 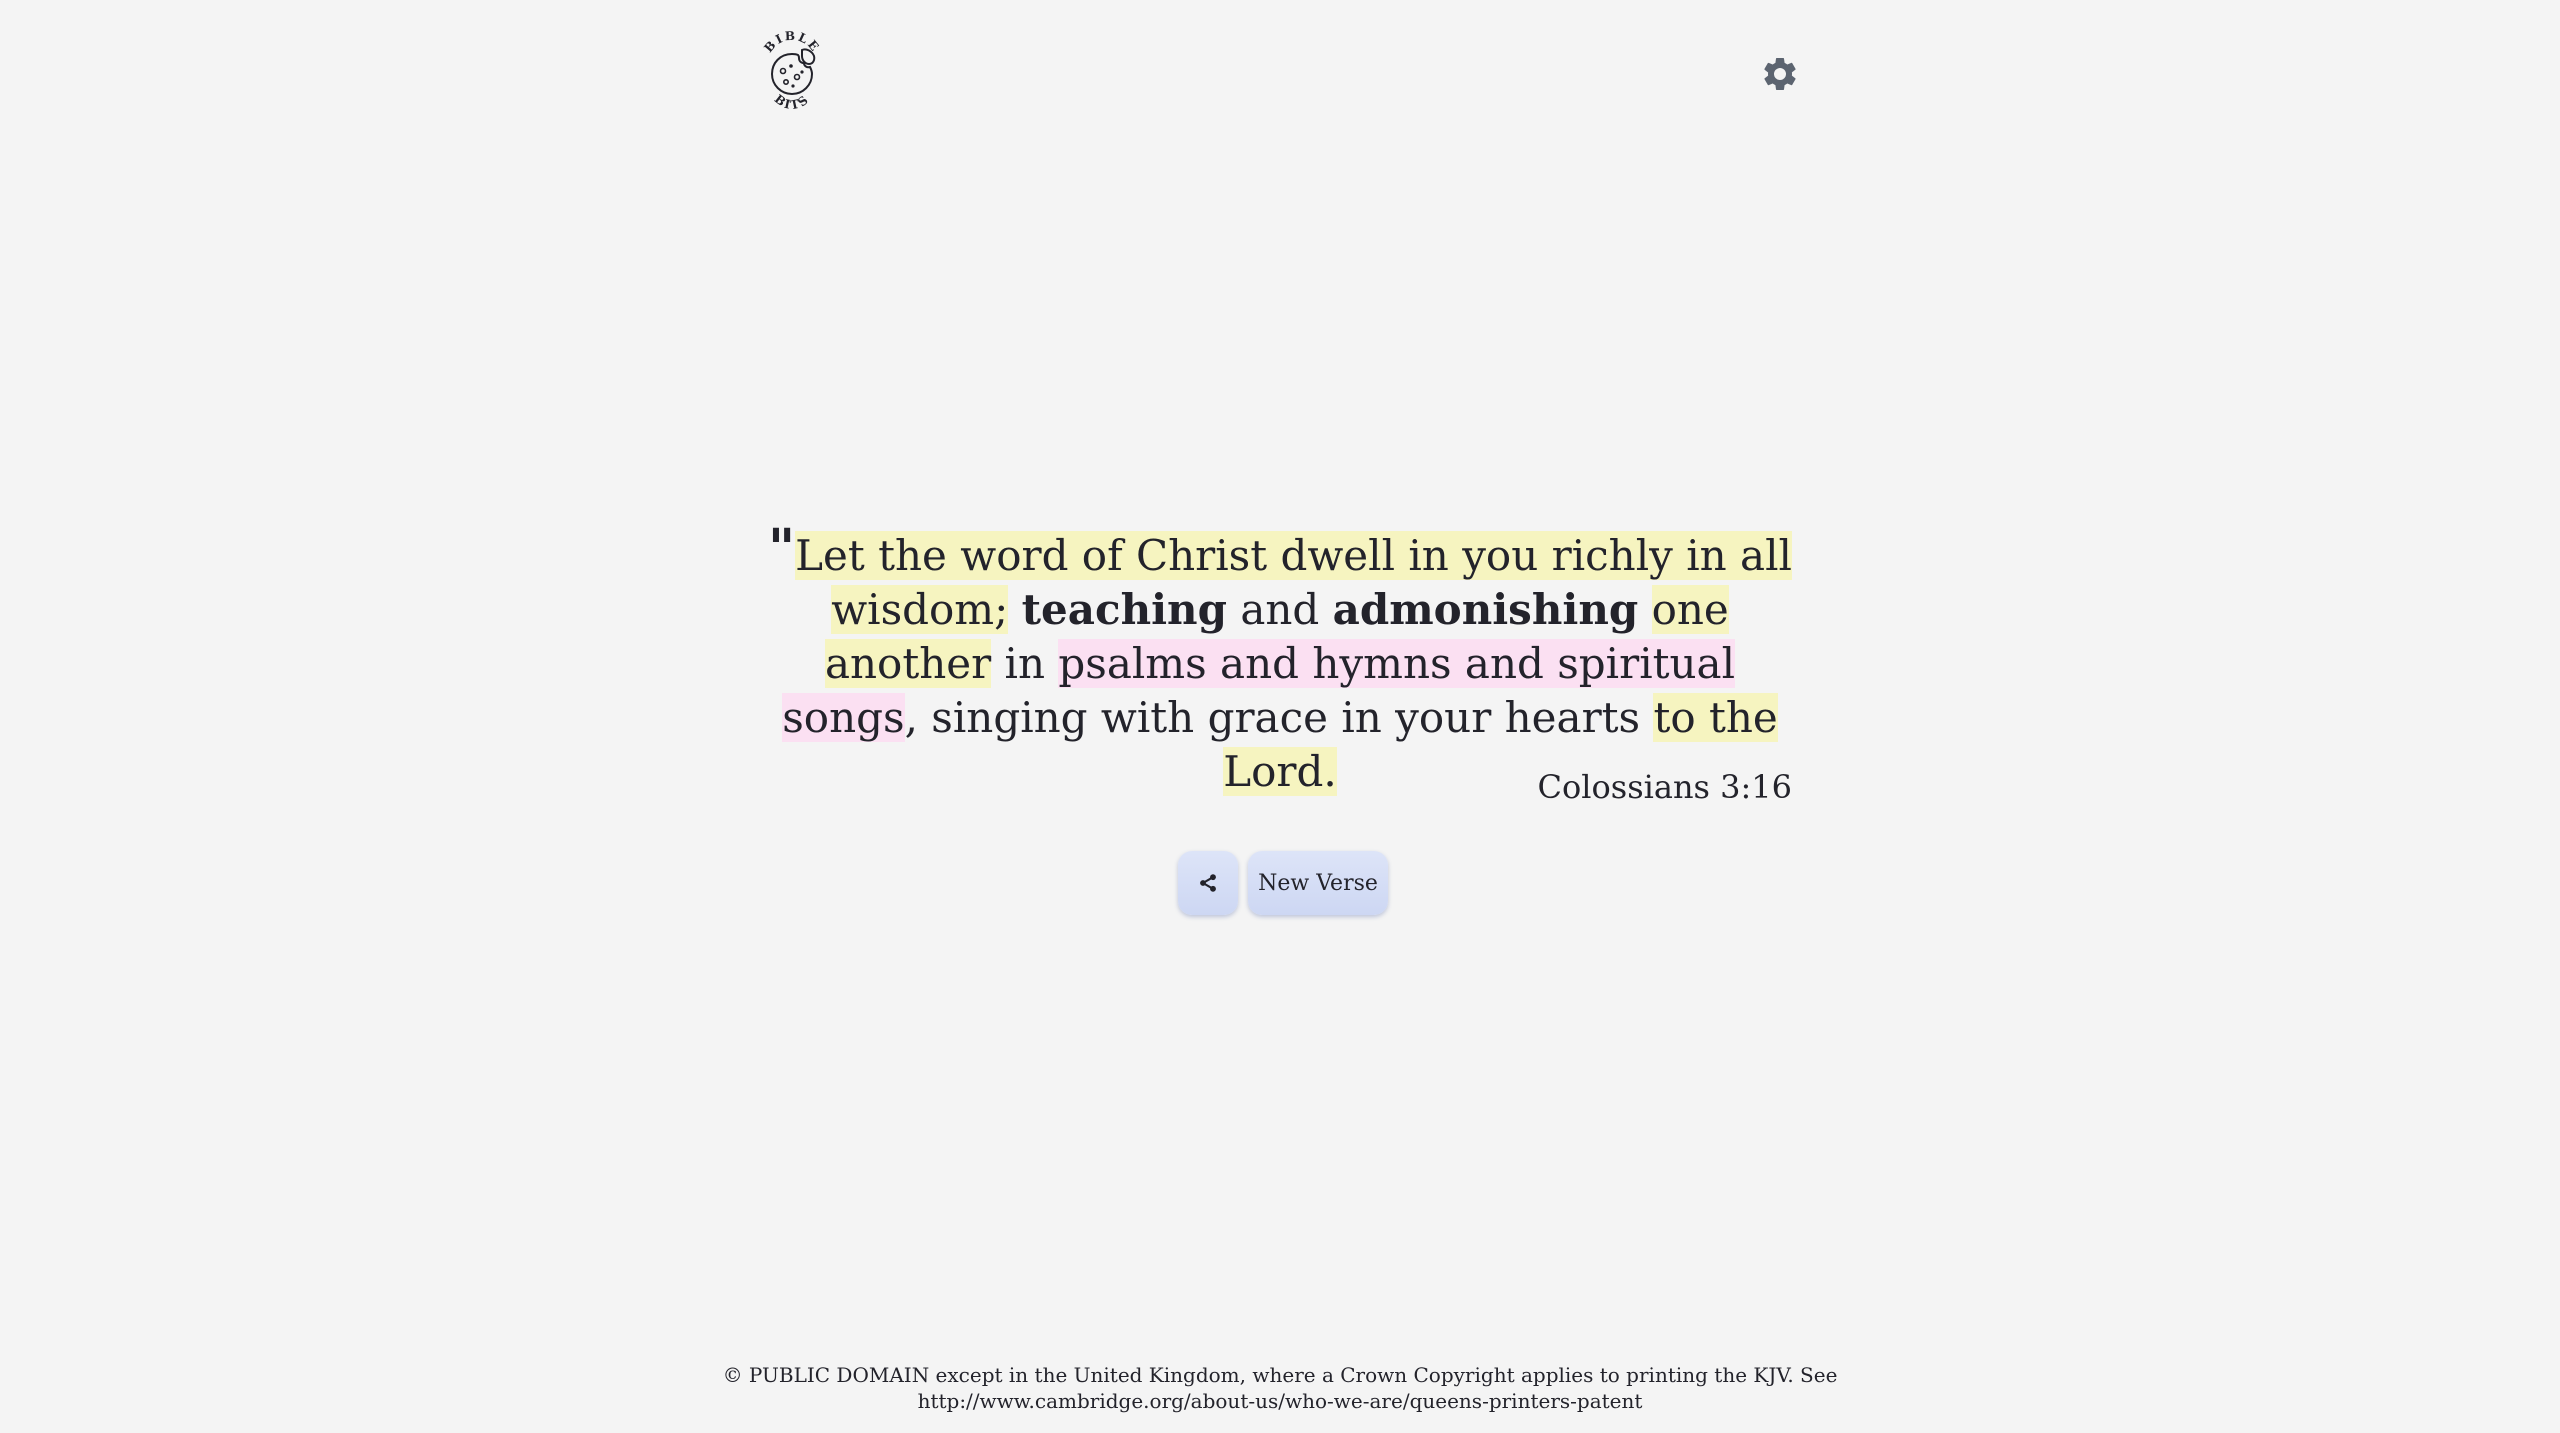 I want to click on verse-segment: , singing with grace in your hearts, so click(x=1279, y=717).